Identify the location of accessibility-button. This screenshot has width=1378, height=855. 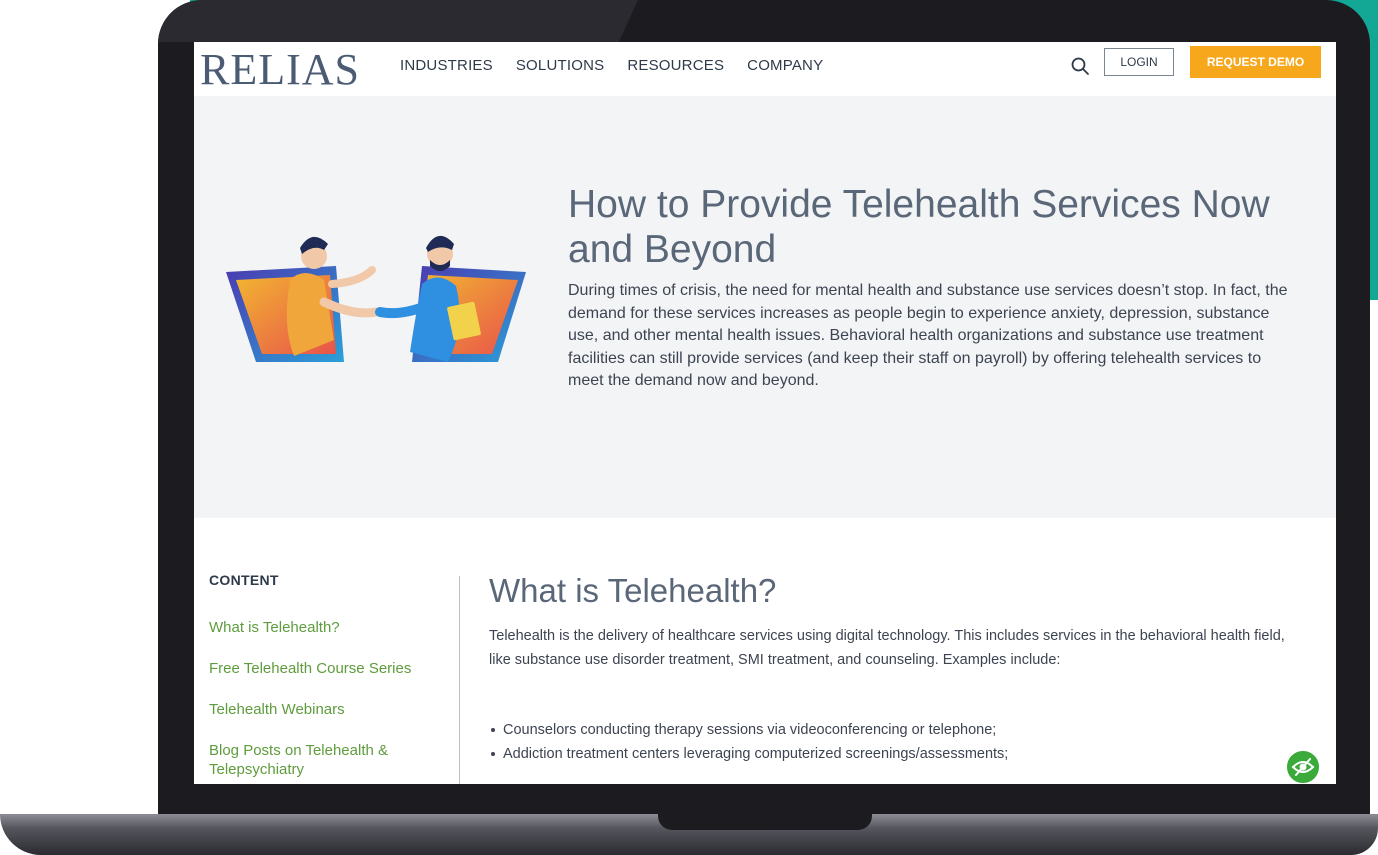
(1303, 766).